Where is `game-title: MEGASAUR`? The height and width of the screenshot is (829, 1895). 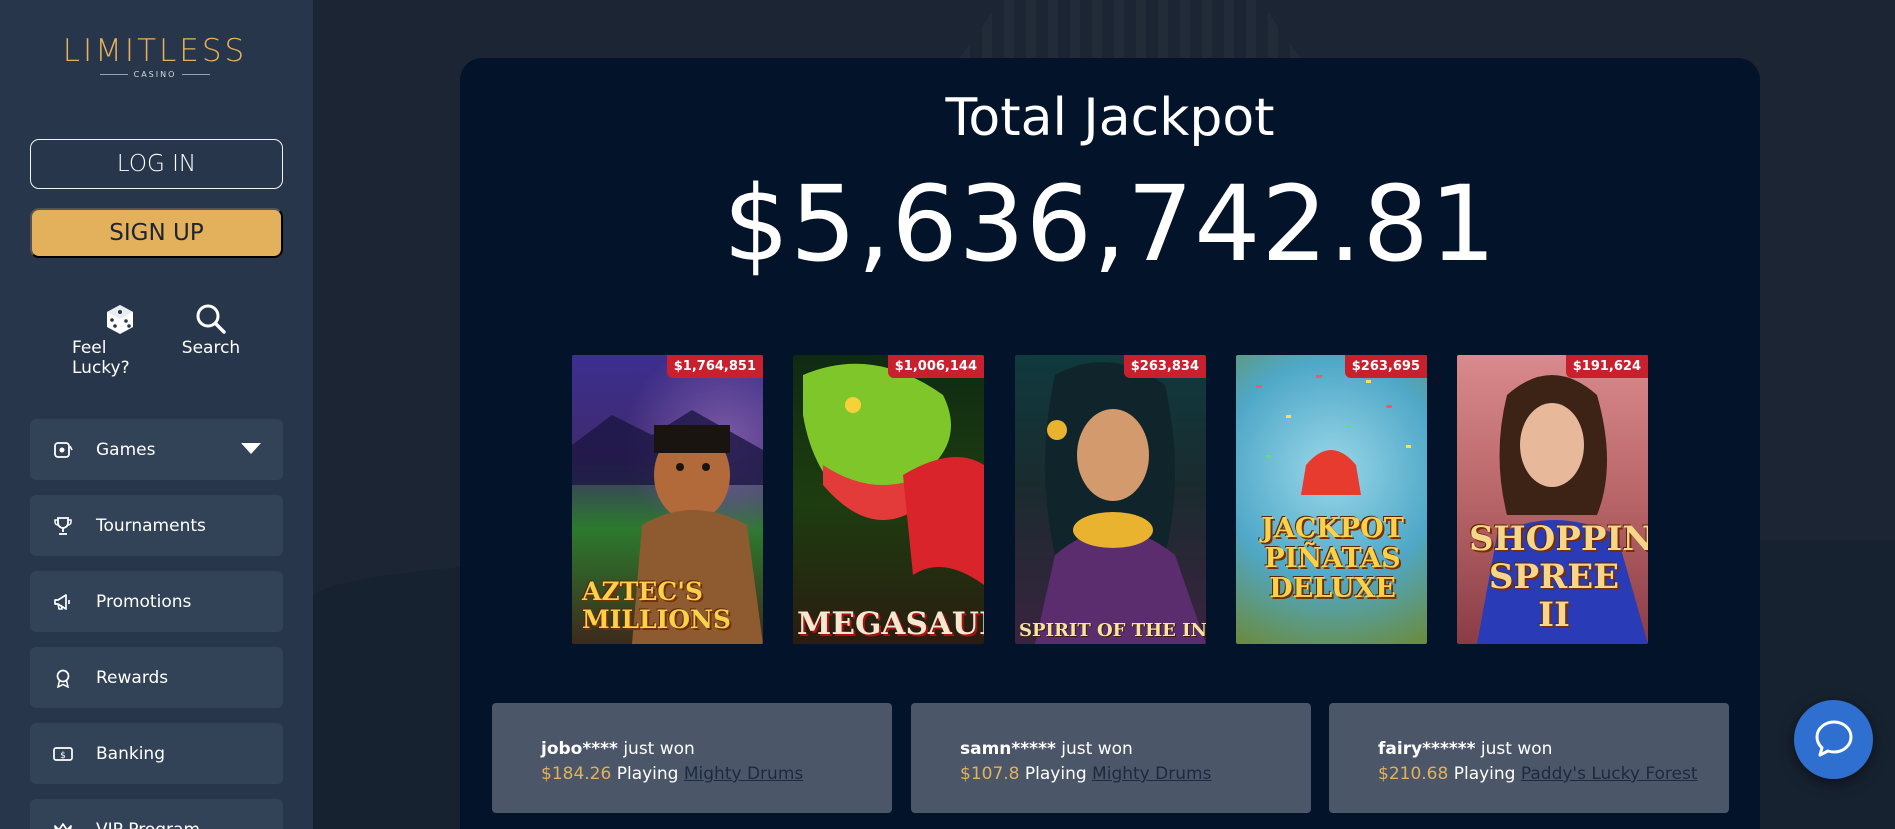 game-title: MEGASAUR is located at coordinates (890, 624).